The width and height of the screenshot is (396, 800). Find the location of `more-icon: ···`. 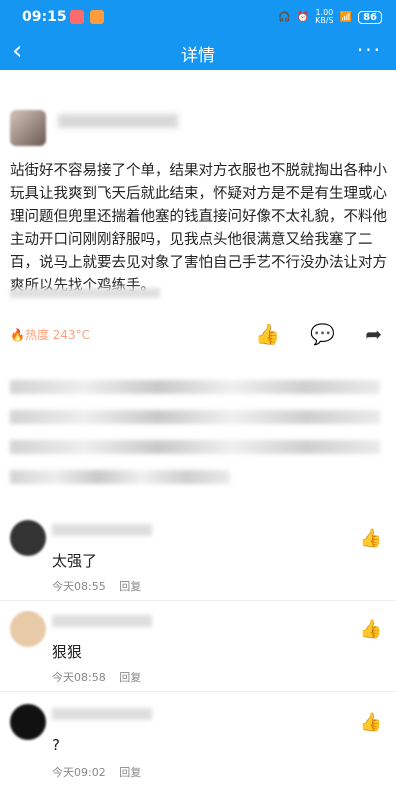

more-icon: ··· is located at coordinates (369, 50).